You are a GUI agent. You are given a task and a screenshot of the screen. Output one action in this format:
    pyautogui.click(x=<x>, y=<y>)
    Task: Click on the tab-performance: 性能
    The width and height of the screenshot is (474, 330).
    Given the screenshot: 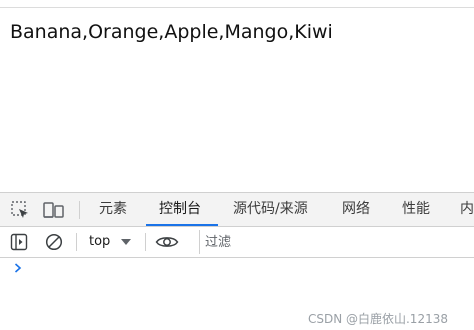 What is the action you would take?
    pyautogui.click(x=416, y=209)
    